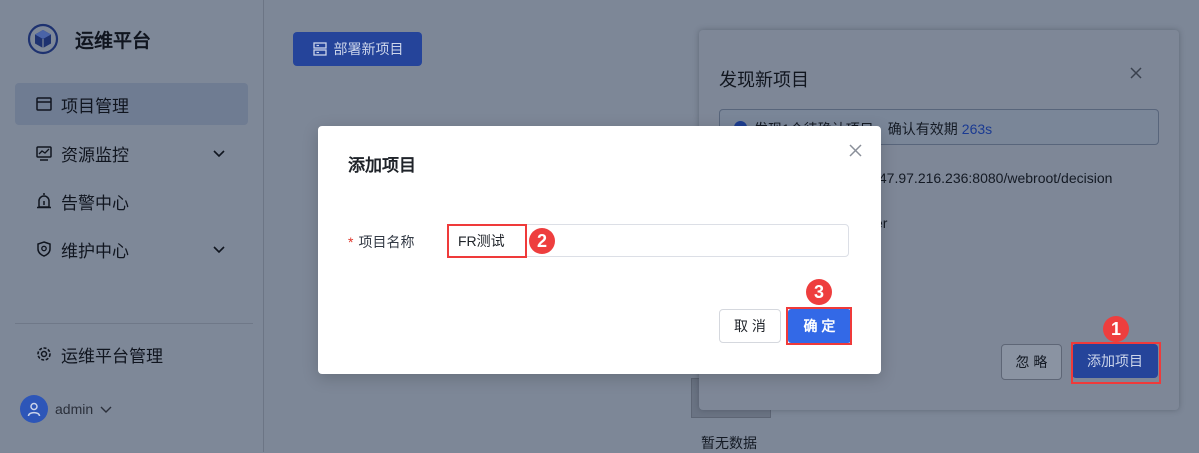 This screenshot has height=453, width=1199. I want to click on gear-icon, so click(44, 354).